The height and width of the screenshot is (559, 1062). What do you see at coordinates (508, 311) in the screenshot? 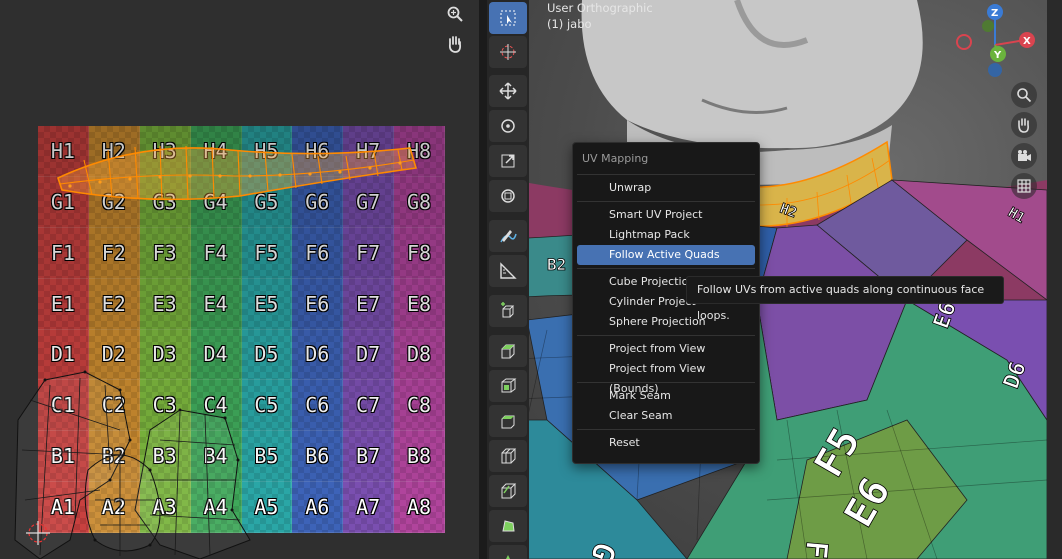
I see `add-cube-icon` at bounding box center [508, 311].